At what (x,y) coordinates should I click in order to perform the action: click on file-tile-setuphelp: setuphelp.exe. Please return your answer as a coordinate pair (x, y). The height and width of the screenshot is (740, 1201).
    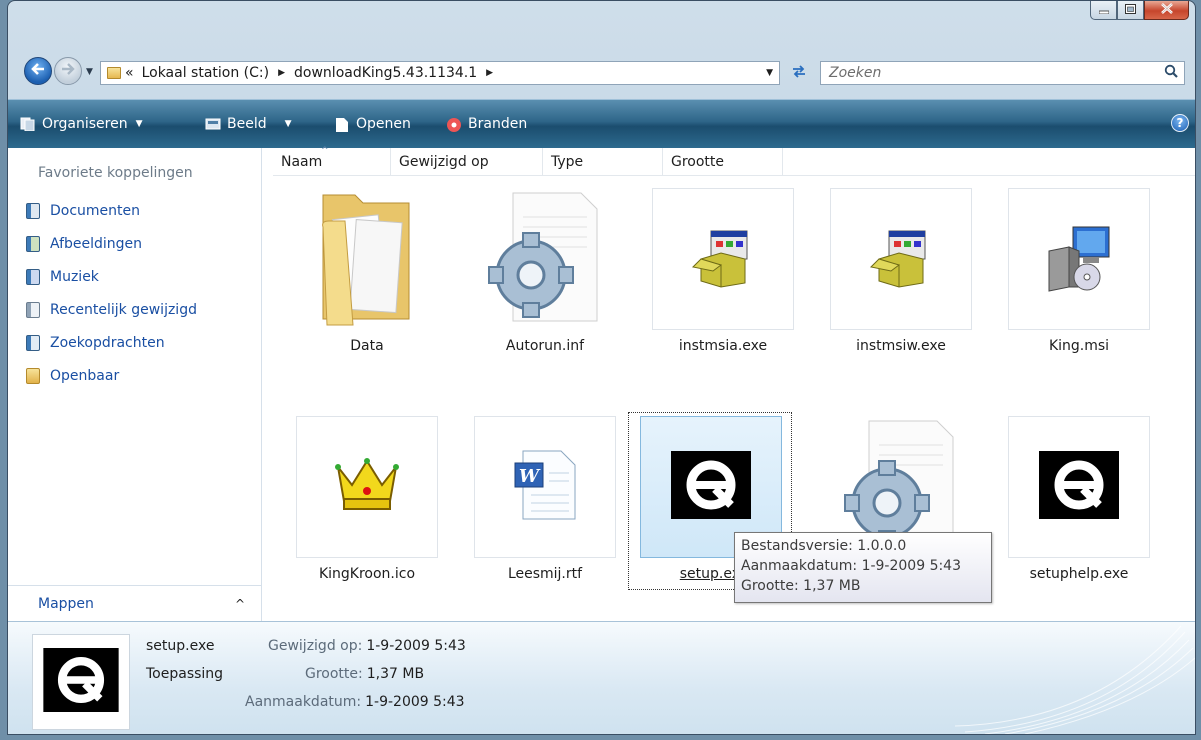
    Looking at the image, I should click on (1070, 516).